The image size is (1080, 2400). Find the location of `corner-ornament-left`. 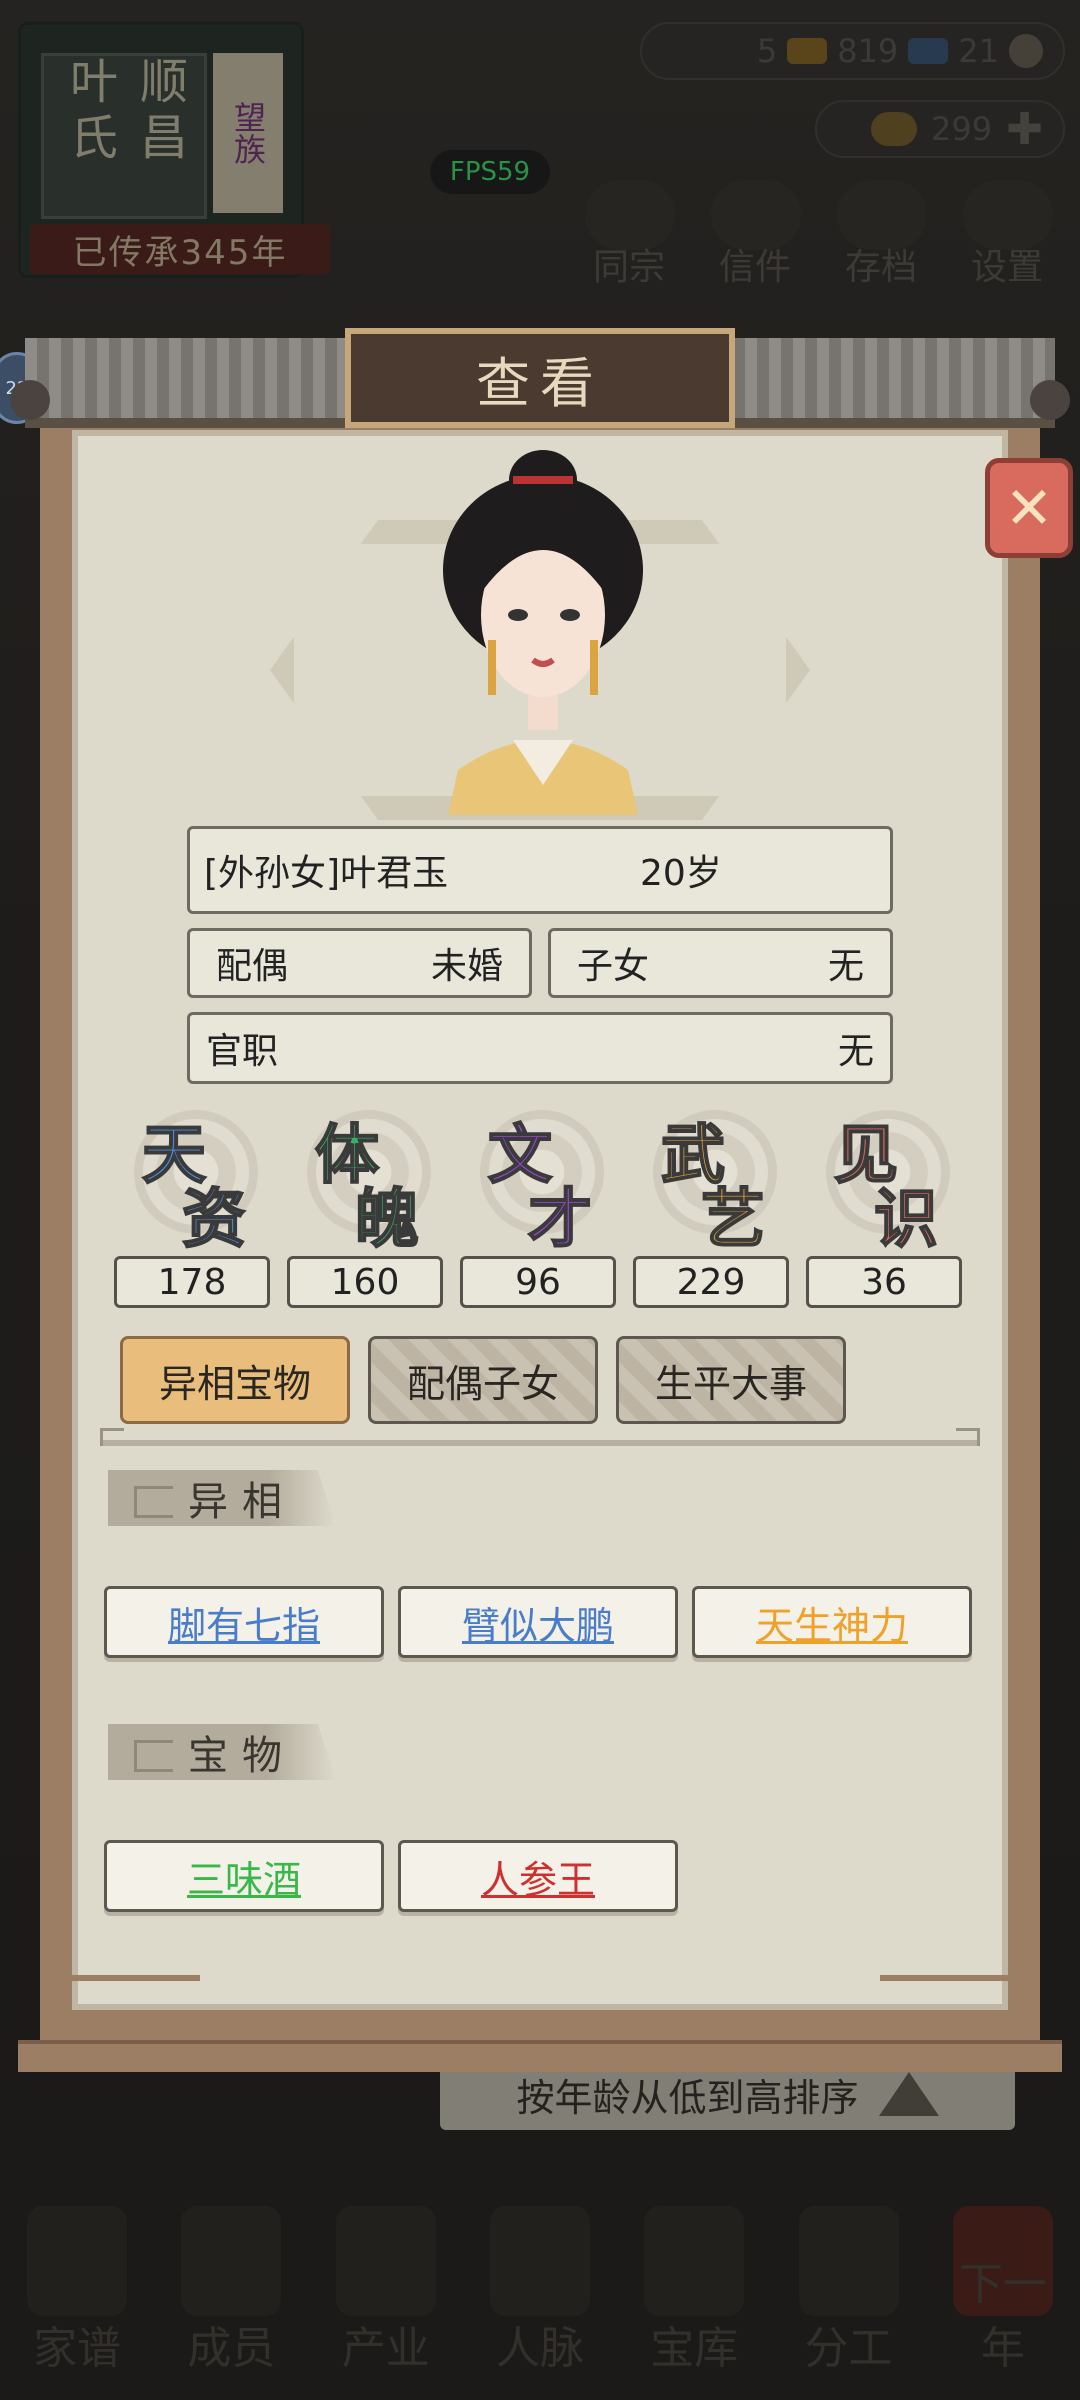

corner-ornament-left is located at coordinates (130, 2007).